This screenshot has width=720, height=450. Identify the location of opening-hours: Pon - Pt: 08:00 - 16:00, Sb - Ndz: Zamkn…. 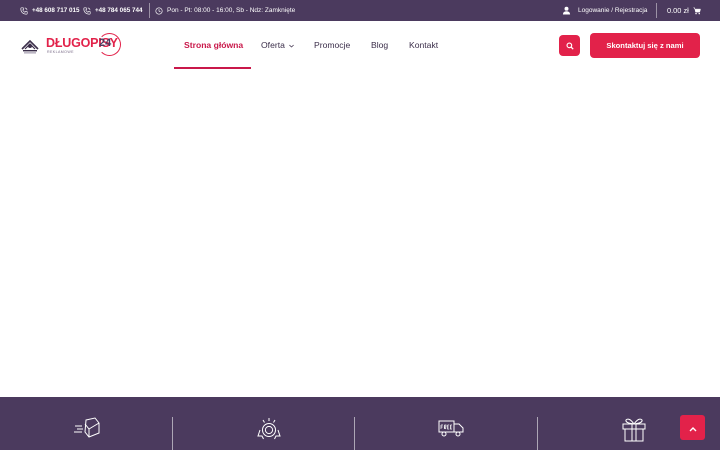
(225, 10).